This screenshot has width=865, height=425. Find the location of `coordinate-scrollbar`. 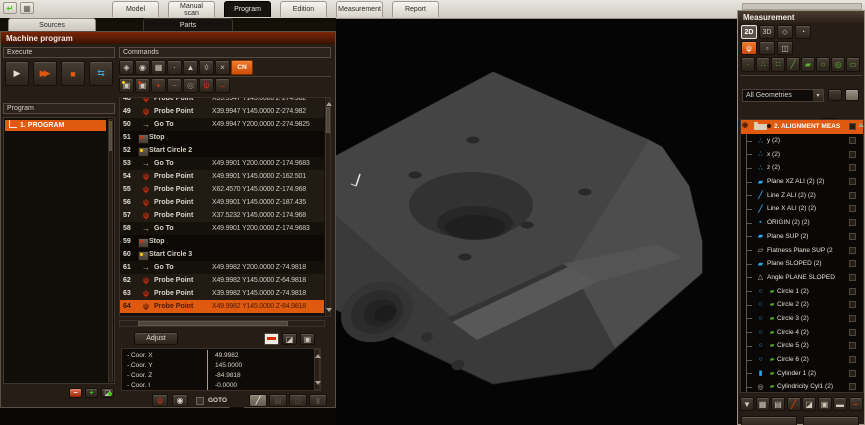

coordinate-scrollbar is located at coordinates (317, 369).